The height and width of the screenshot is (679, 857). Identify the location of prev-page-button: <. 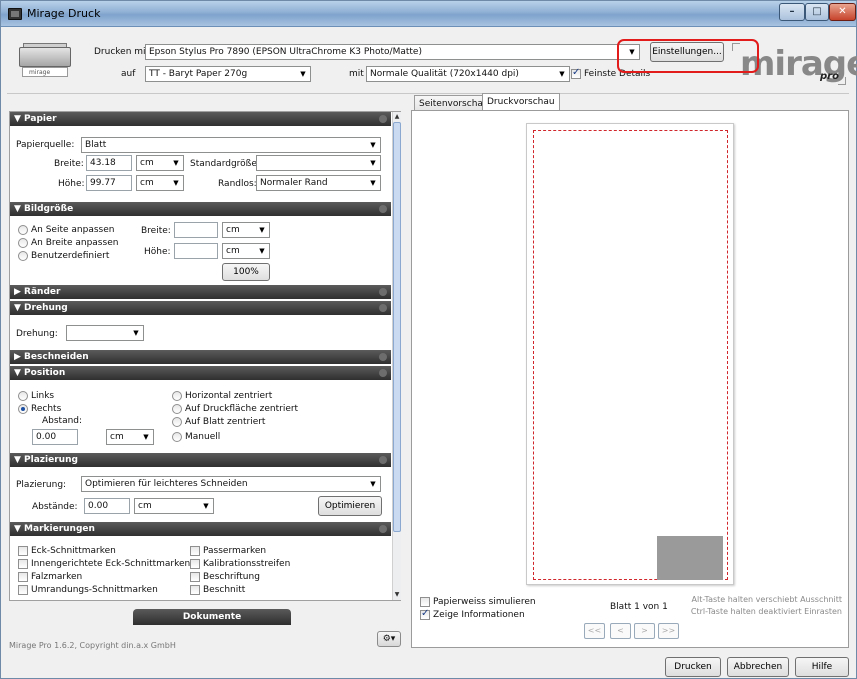
(620, 631).